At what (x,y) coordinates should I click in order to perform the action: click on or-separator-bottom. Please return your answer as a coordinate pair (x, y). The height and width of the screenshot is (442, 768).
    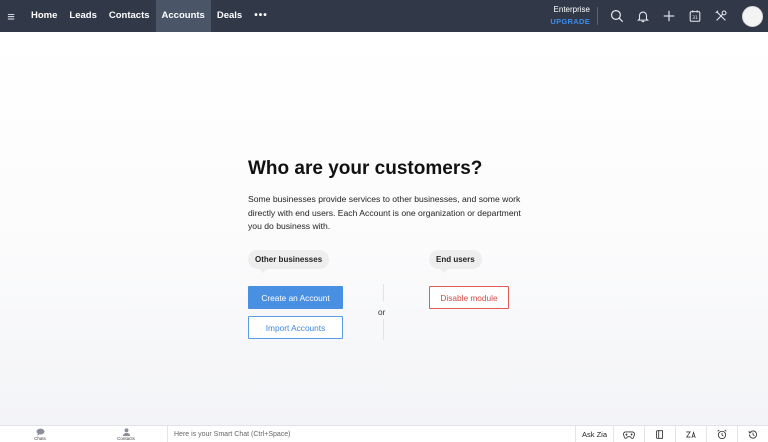
    Looking at the image, I should click on (383, 329).